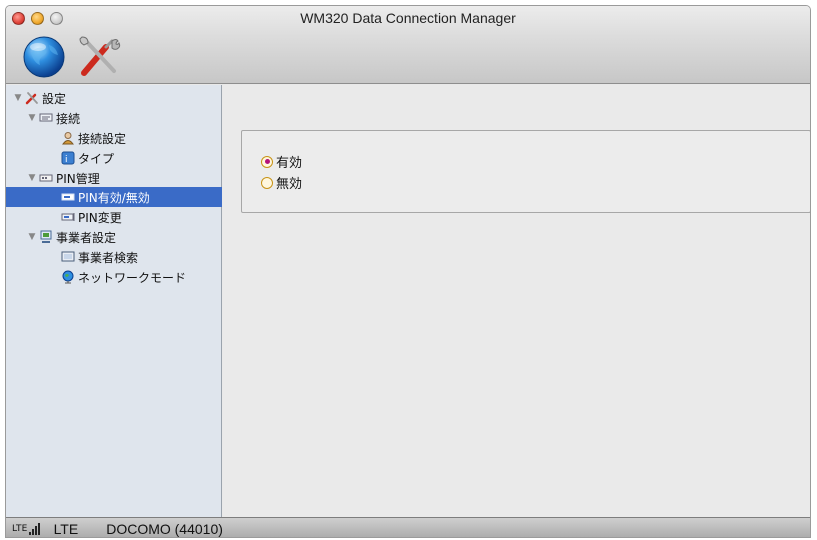  I want to click on tree-item-label: PIN有効/無効, so click(114, 197).